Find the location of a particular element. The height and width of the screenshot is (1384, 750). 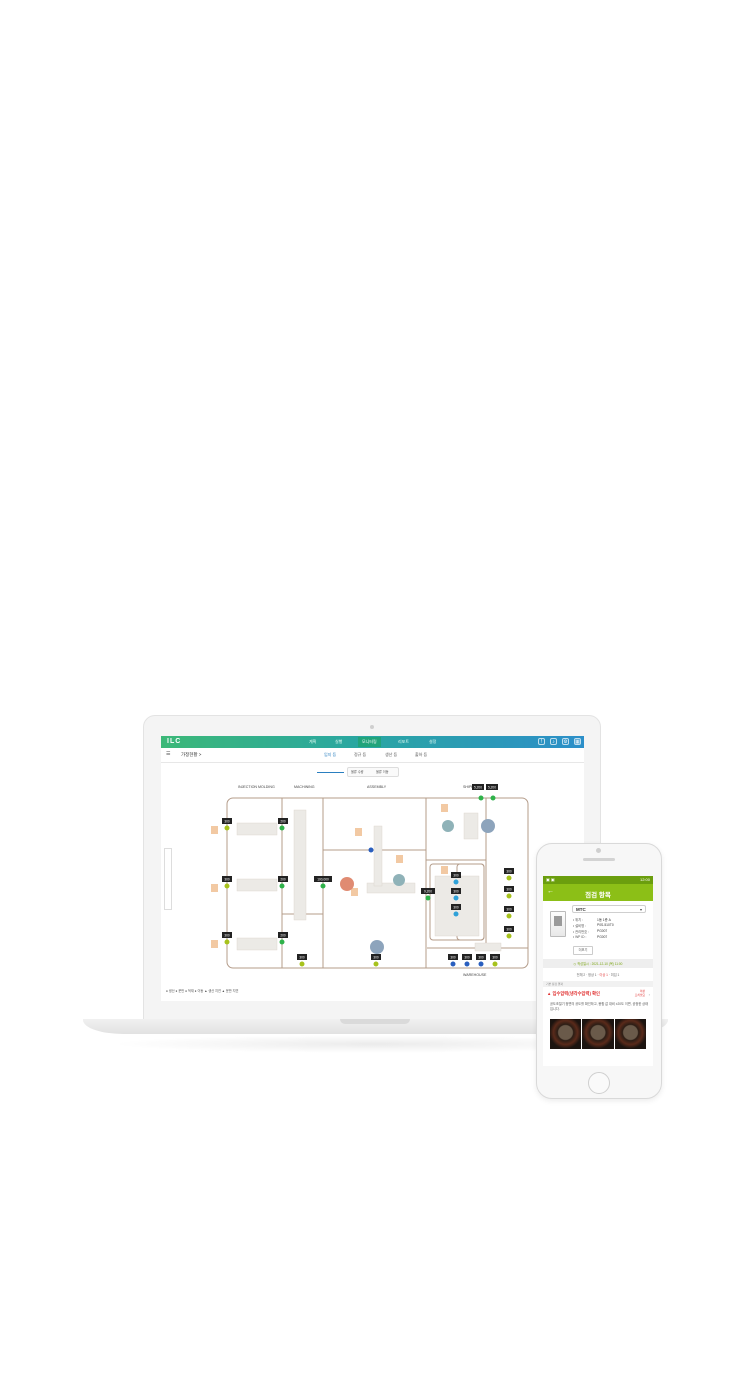

zone-label-warehouse: WAREHOUSE is located at coordinates (475, 975).